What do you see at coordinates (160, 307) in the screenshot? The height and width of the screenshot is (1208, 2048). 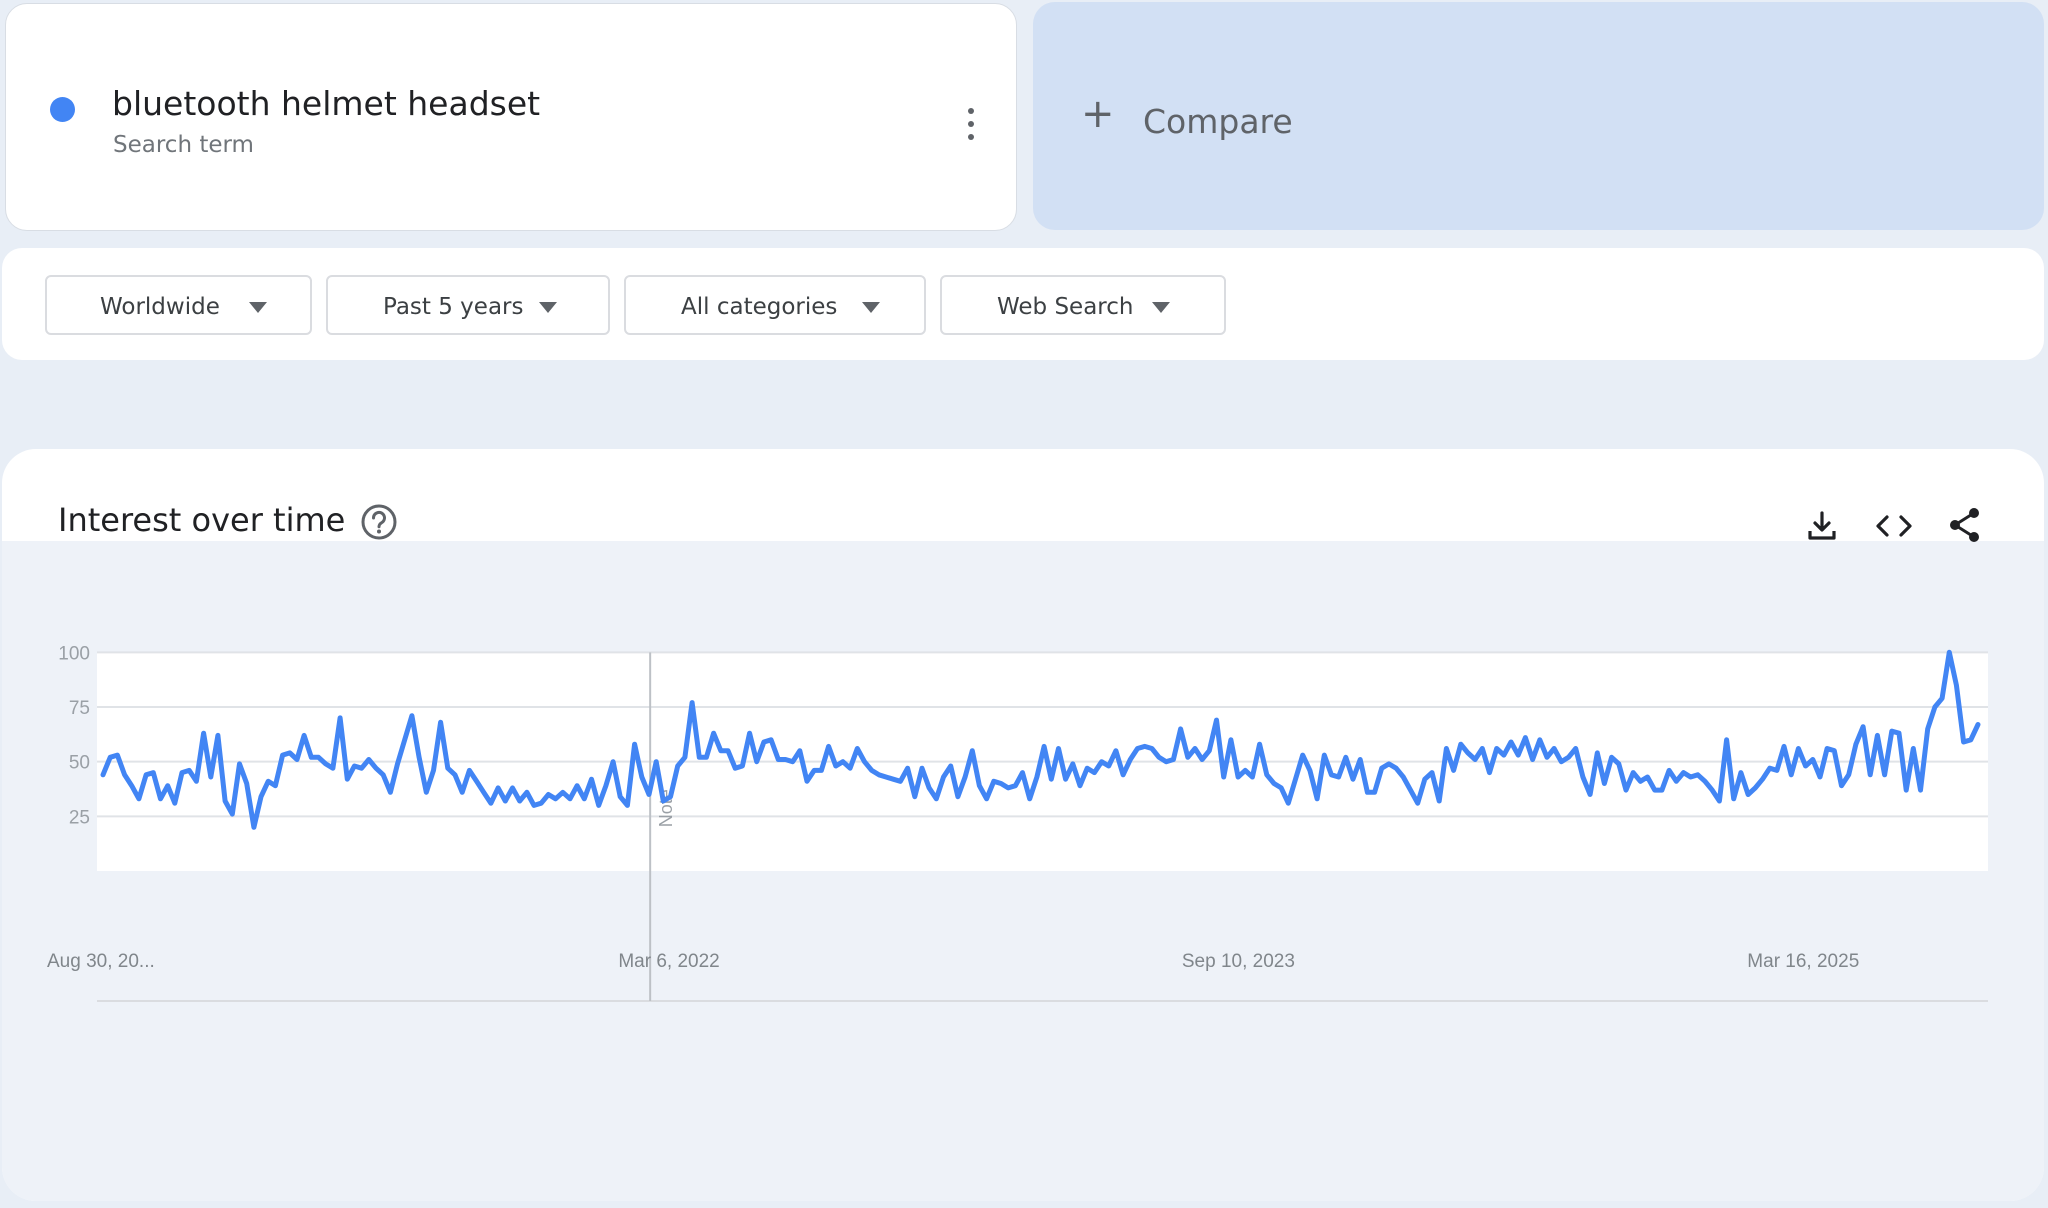 I see `region-label: Worldwide` at bounding box center [160, 307].